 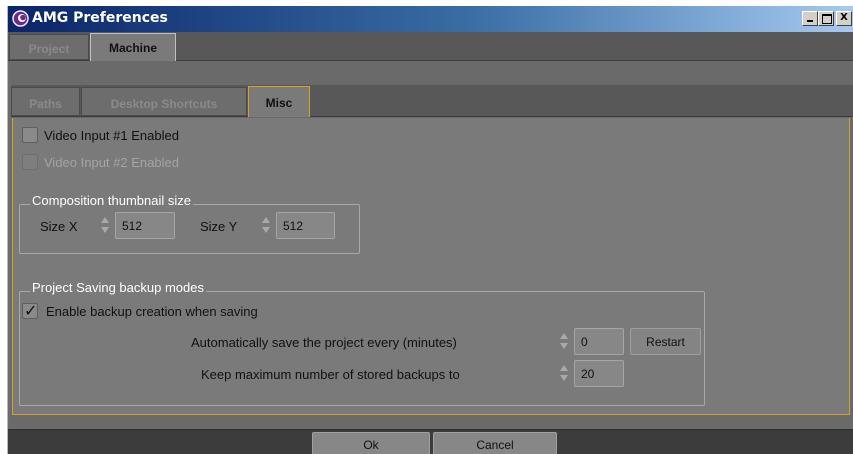 I want to click on minimize-button, so click(x=810, y=18).